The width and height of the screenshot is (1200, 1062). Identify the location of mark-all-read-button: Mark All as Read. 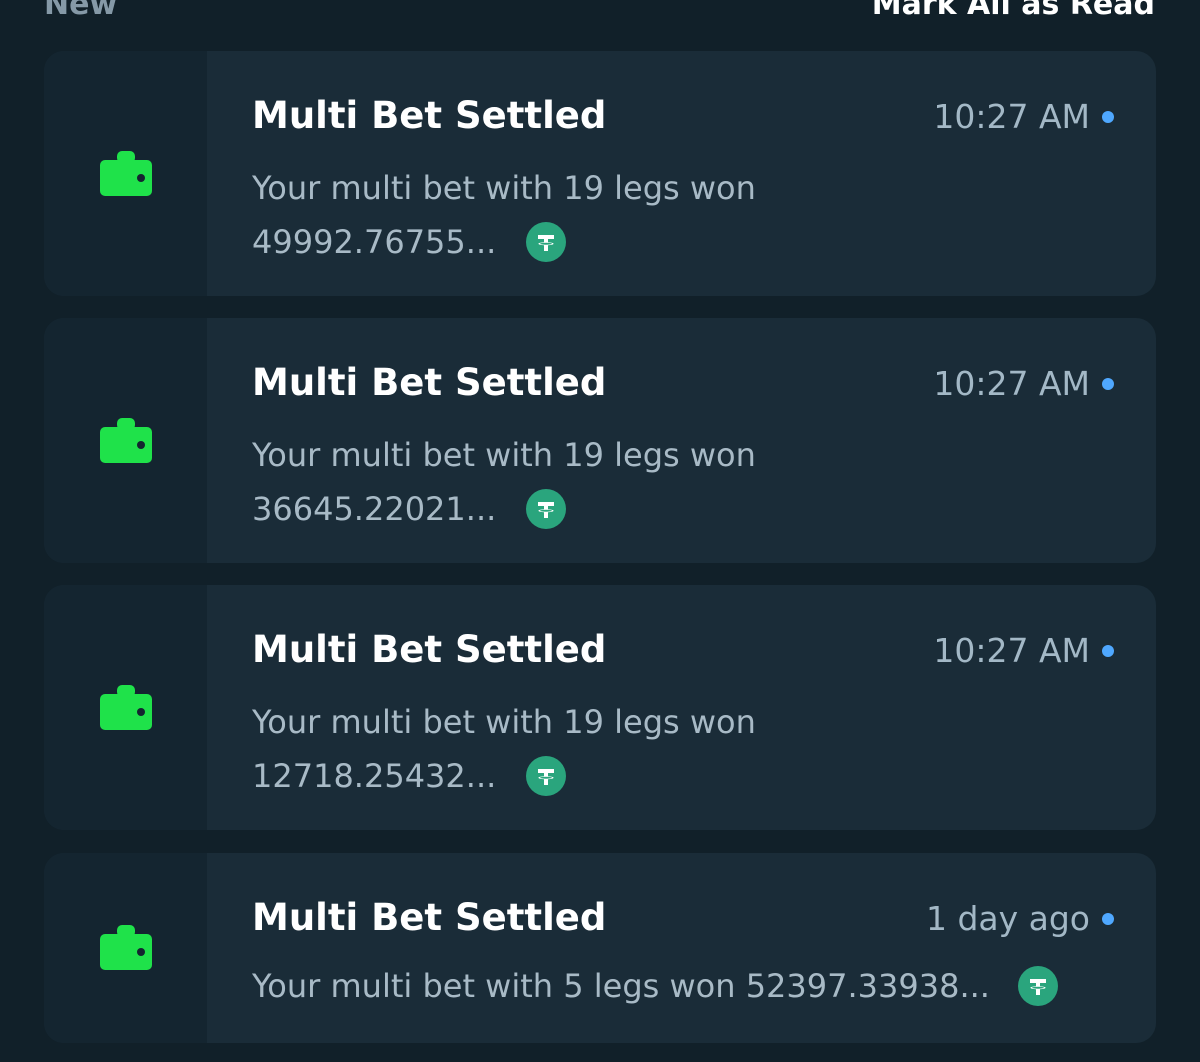
(1013, 11).